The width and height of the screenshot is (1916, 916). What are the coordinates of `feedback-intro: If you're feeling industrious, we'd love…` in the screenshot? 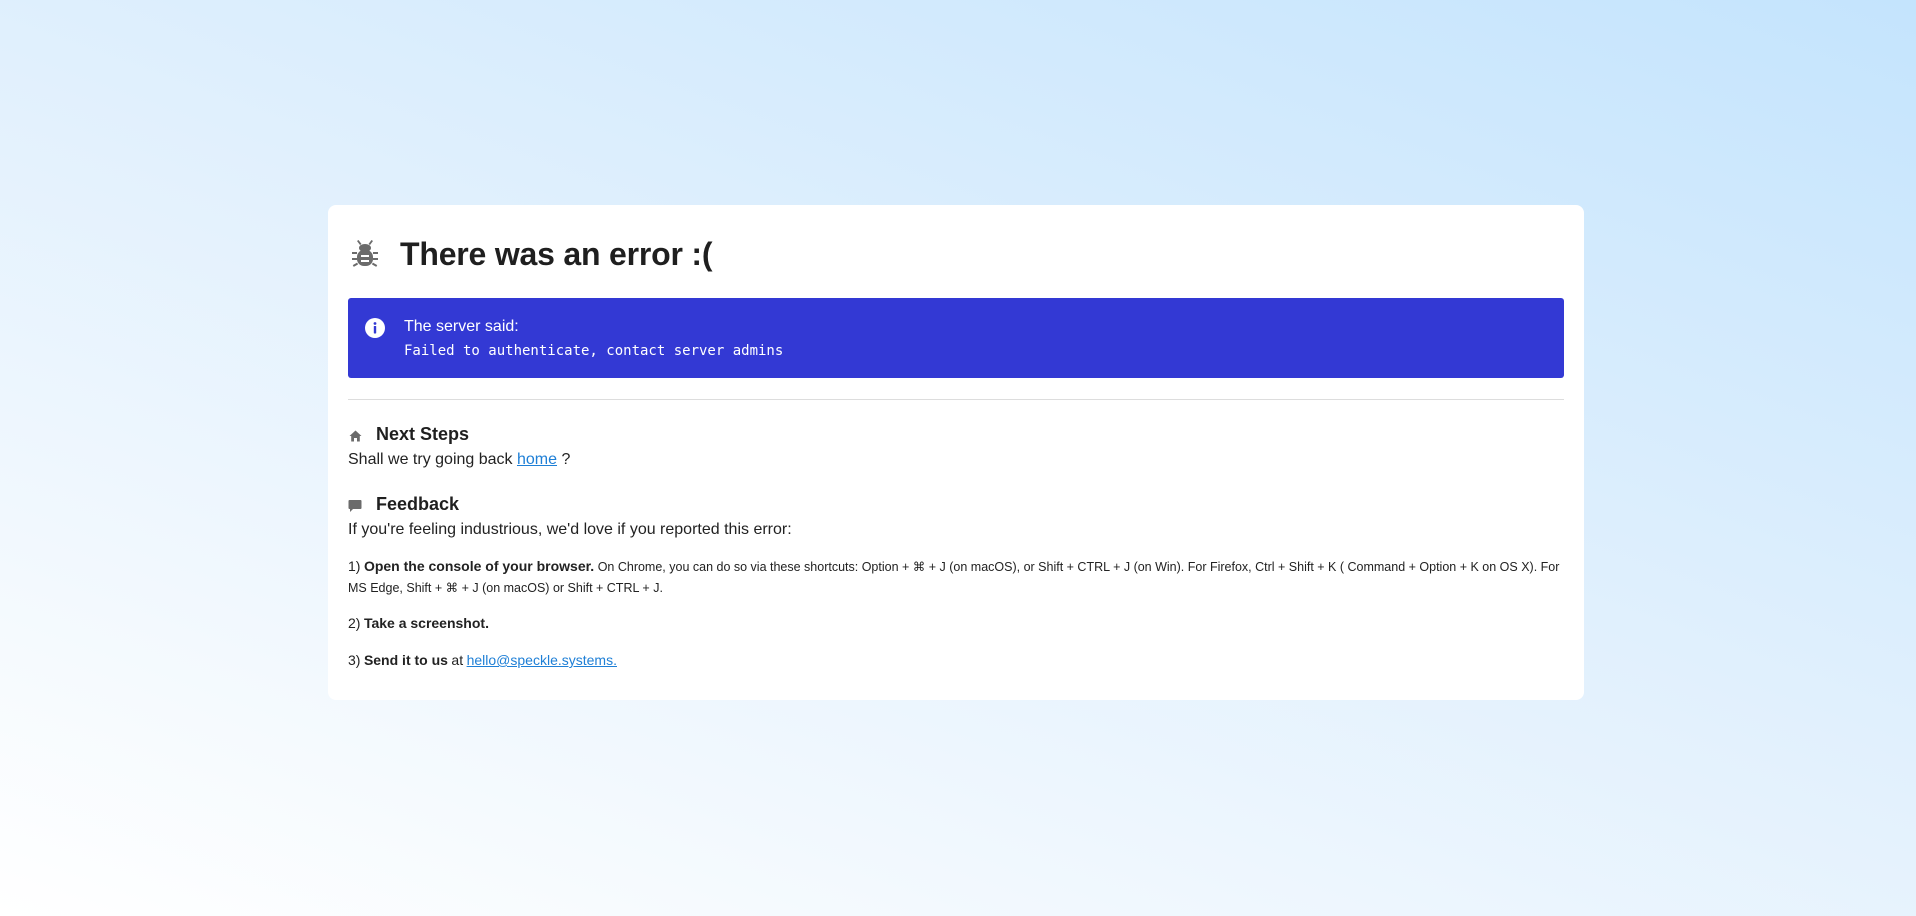 It's located at (570, 529).